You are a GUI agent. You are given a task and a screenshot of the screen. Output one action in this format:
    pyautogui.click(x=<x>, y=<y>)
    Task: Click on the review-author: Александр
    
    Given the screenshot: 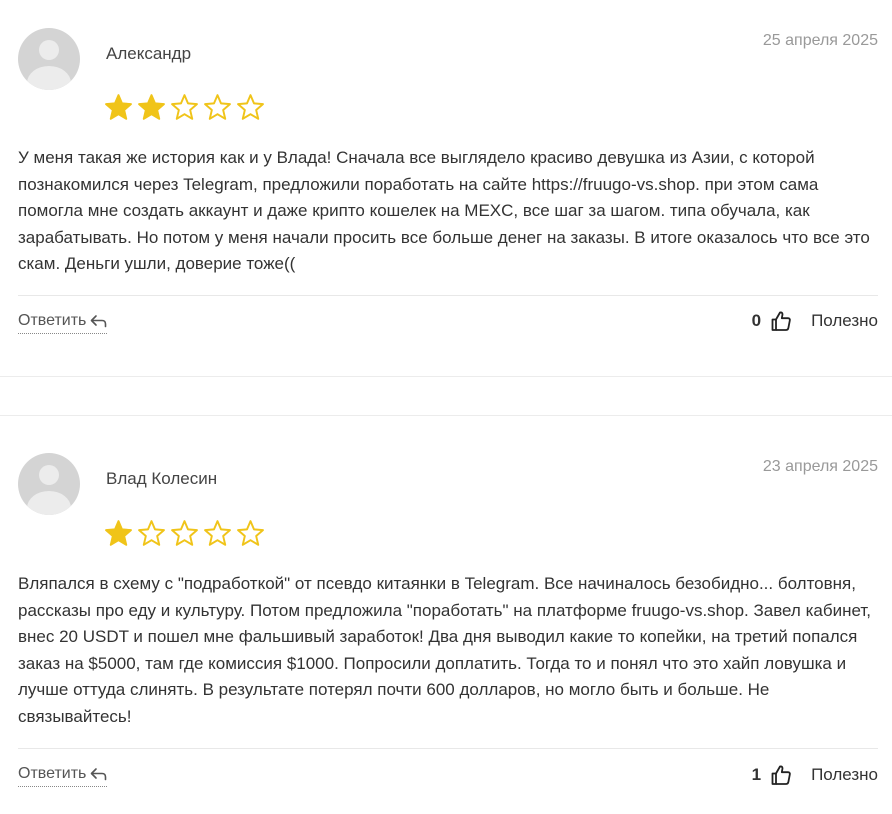 What is the action you would take?
    pyautogui.click(x=149, y=53)
    